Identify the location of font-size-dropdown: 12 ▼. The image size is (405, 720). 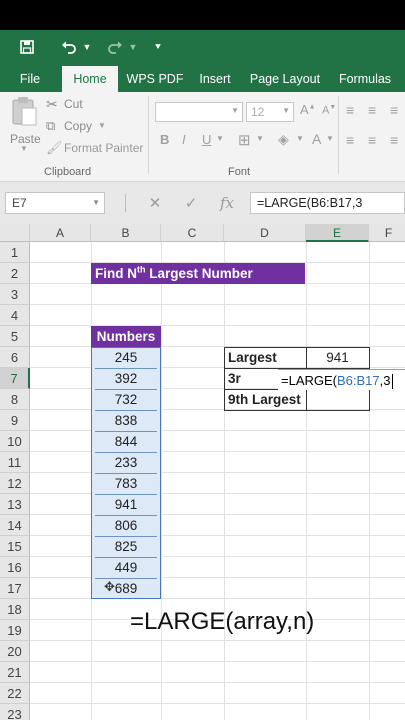
(270, 112).